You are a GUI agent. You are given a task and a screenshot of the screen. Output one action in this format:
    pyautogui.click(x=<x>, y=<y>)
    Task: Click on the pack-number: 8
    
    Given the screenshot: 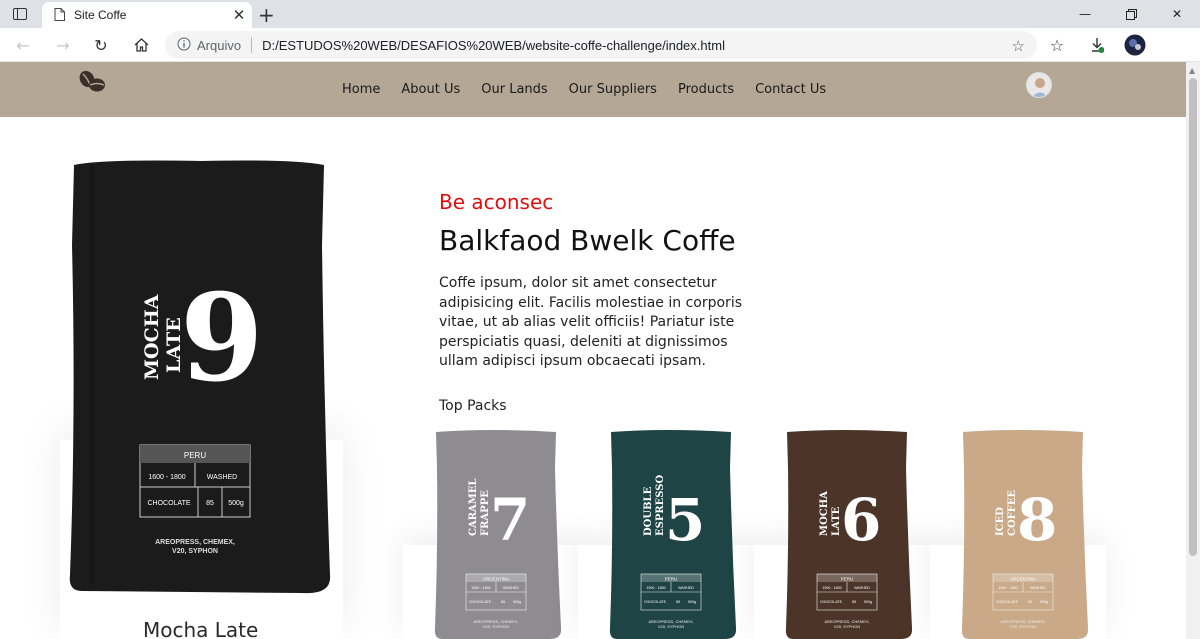 What is the action you would take?
    pyautogui.click(x=1037, y=520)
    